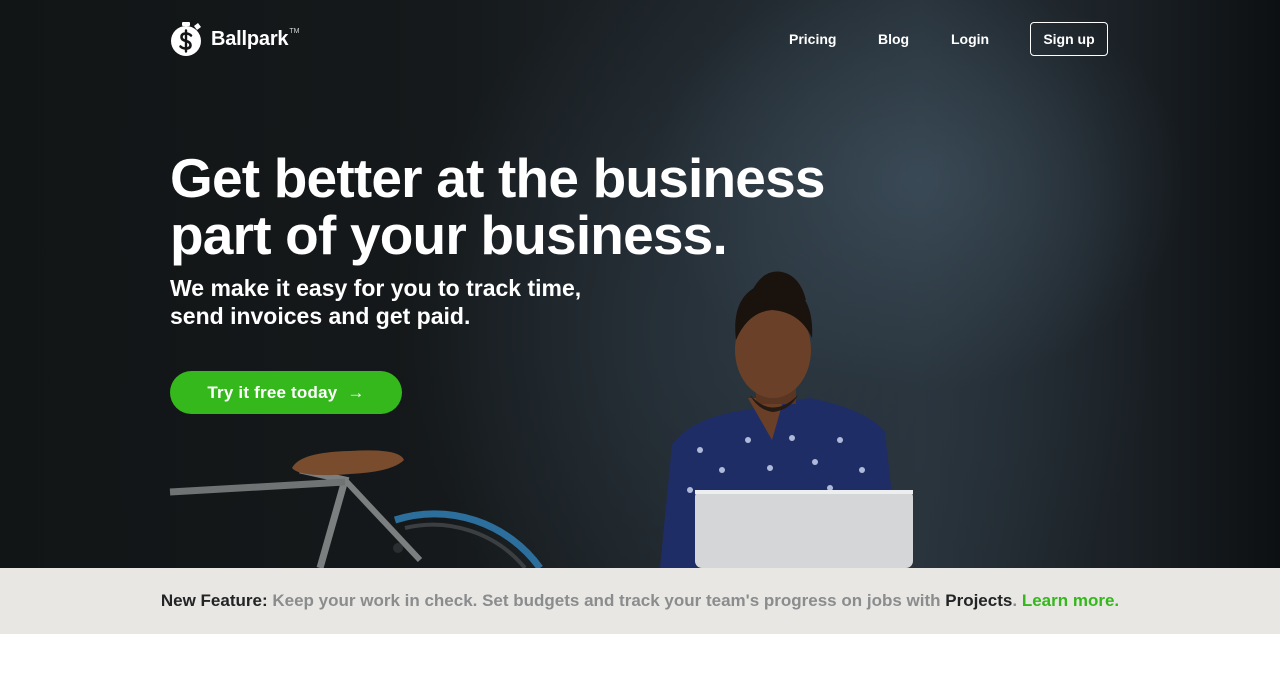  Describe the element at coordinates (356, 509) in the screenshot. I see `bicycle-illustration` at that location.